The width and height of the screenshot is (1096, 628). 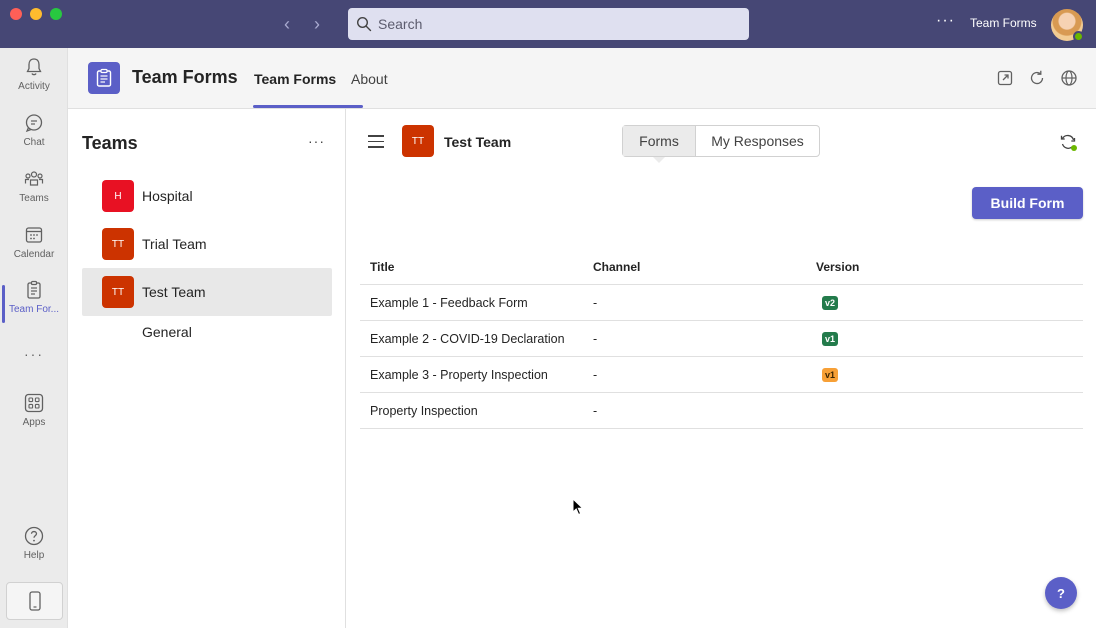 I want to click on team-name: Test Team, so click(x=174, y=292).